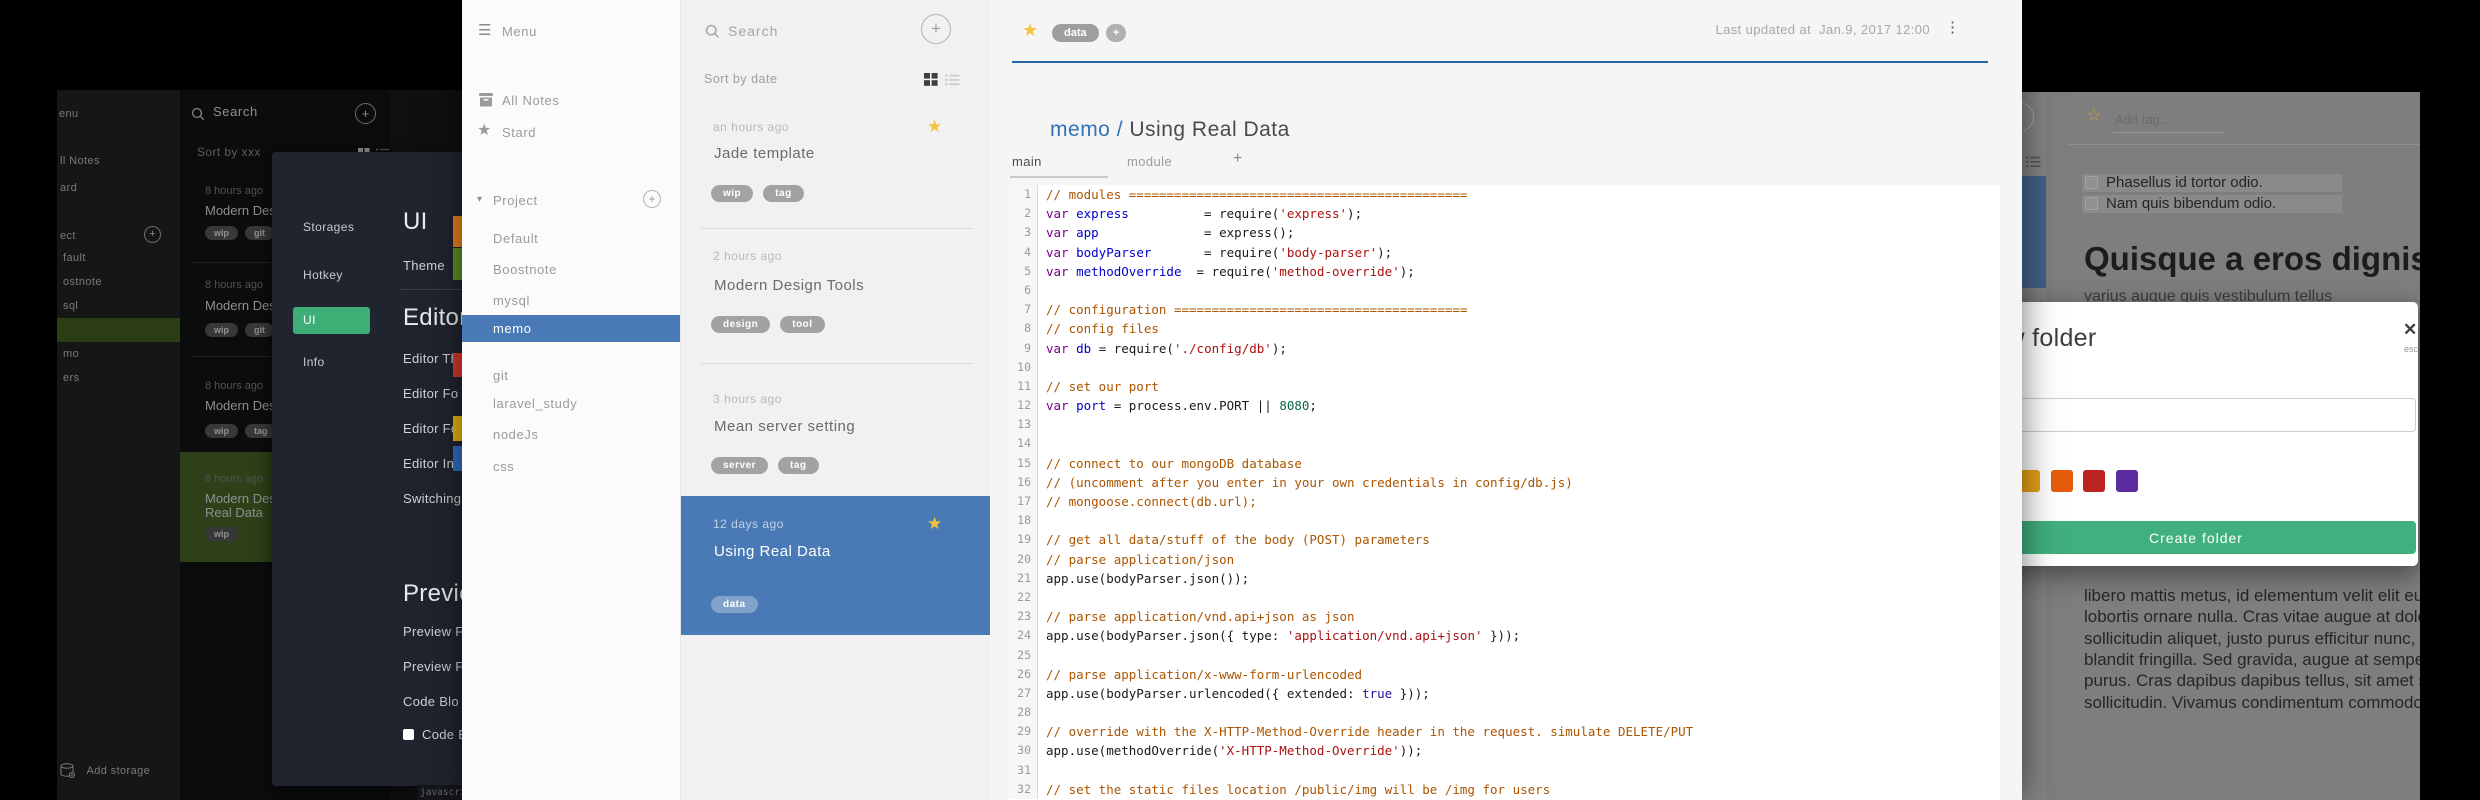 The width and height of the screenshot is (2480, 800). What do you see at coordinates (936, 29) in the screenshot?
I see `new-note-button: +` at bounding box center [936, 29].